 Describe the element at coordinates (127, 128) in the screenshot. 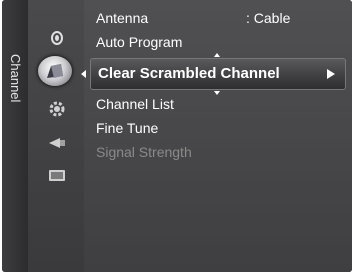

I see `menu-item-fine-tune: Fine Tune` at that location.